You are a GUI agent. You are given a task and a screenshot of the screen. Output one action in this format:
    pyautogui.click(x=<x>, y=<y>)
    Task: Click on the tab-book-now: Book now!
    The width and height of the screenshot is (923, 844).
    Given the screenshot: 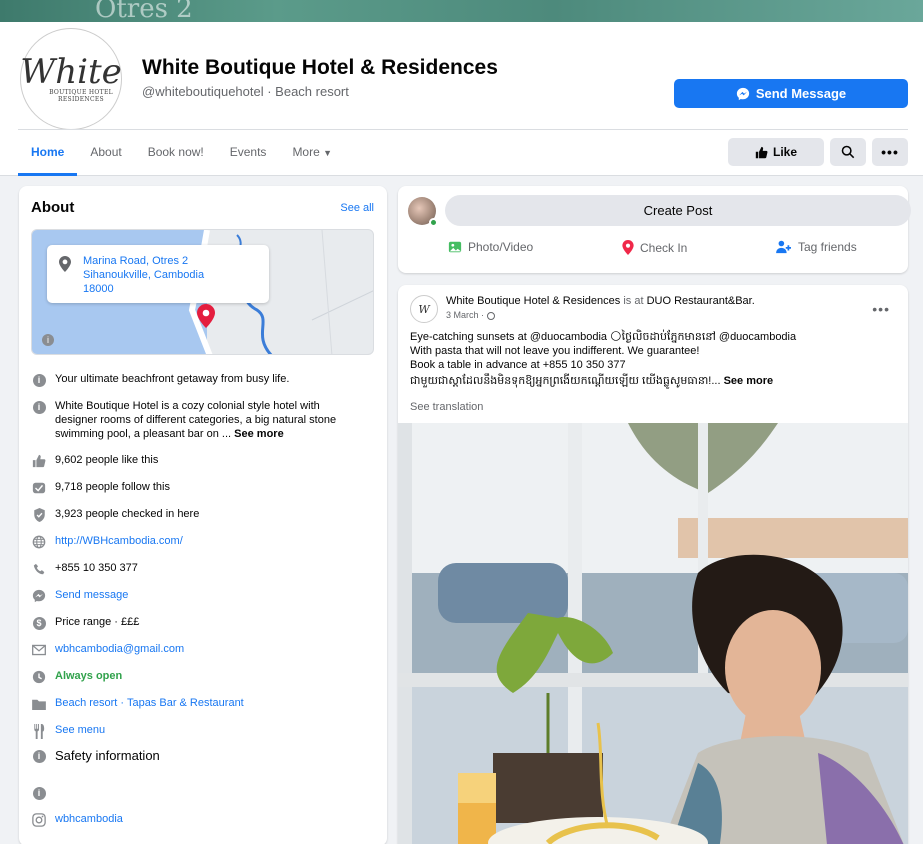 What is the action you would take?
    pyautogui.click(x=176, y=153)
    